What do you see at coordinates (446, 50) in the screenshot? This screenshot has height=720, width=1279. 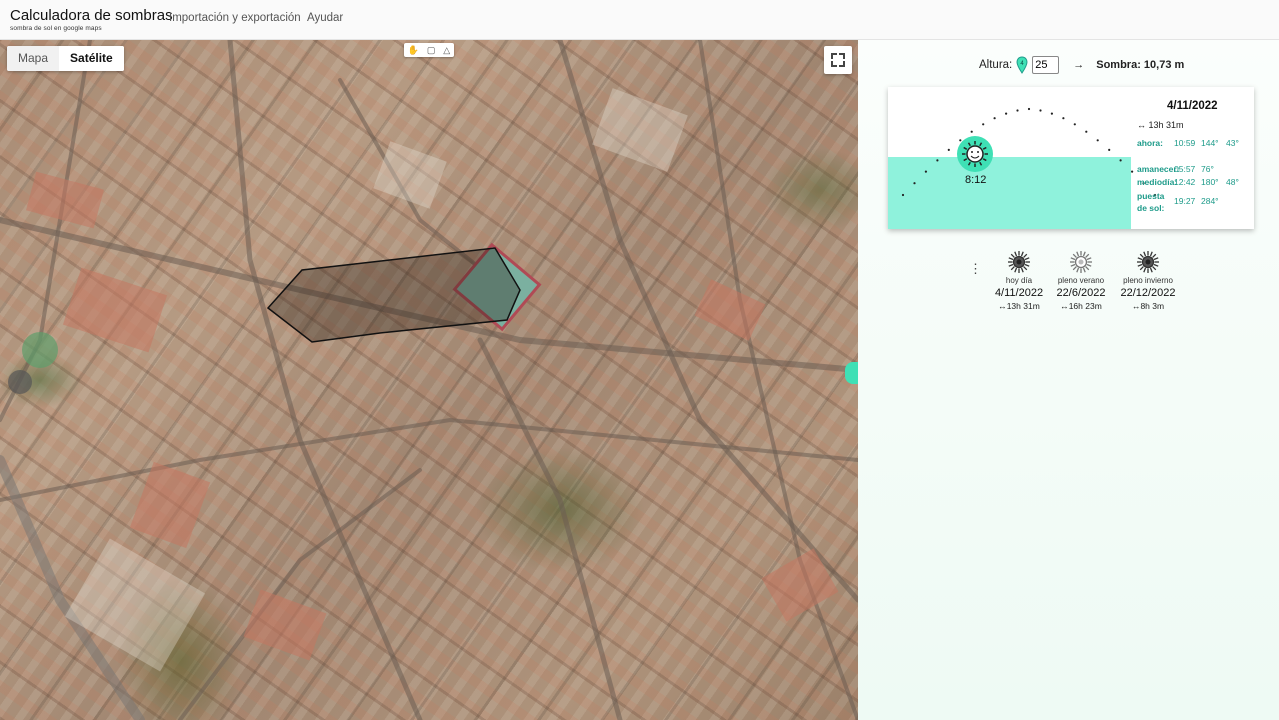 I see `polygon-icon: △` at bounding box center [446, 50].